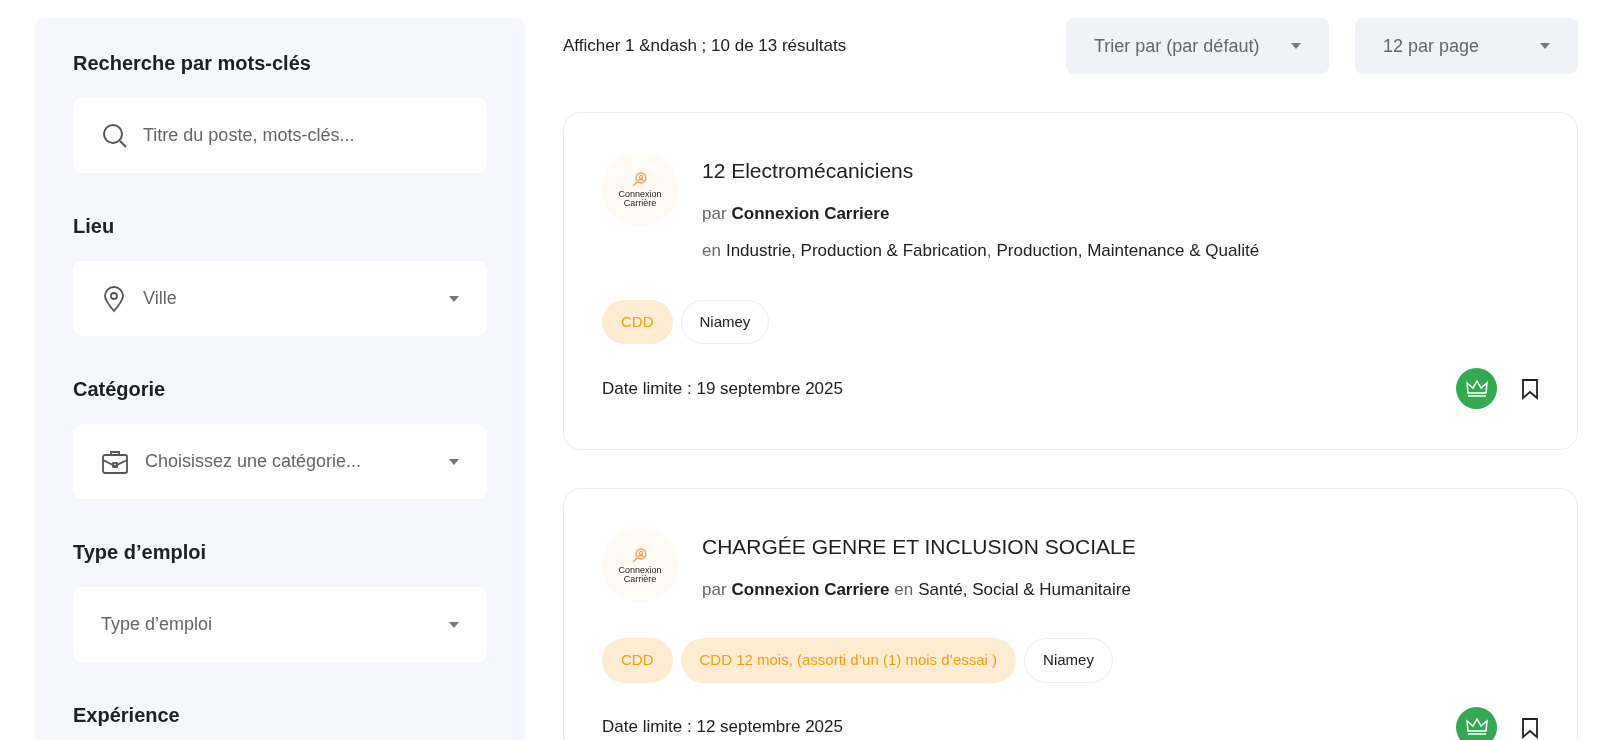 The width and height of the screenshot is (1600, 740). I want to click on category-link: Production, Maintenance & Qualité, so click(1128, 251).